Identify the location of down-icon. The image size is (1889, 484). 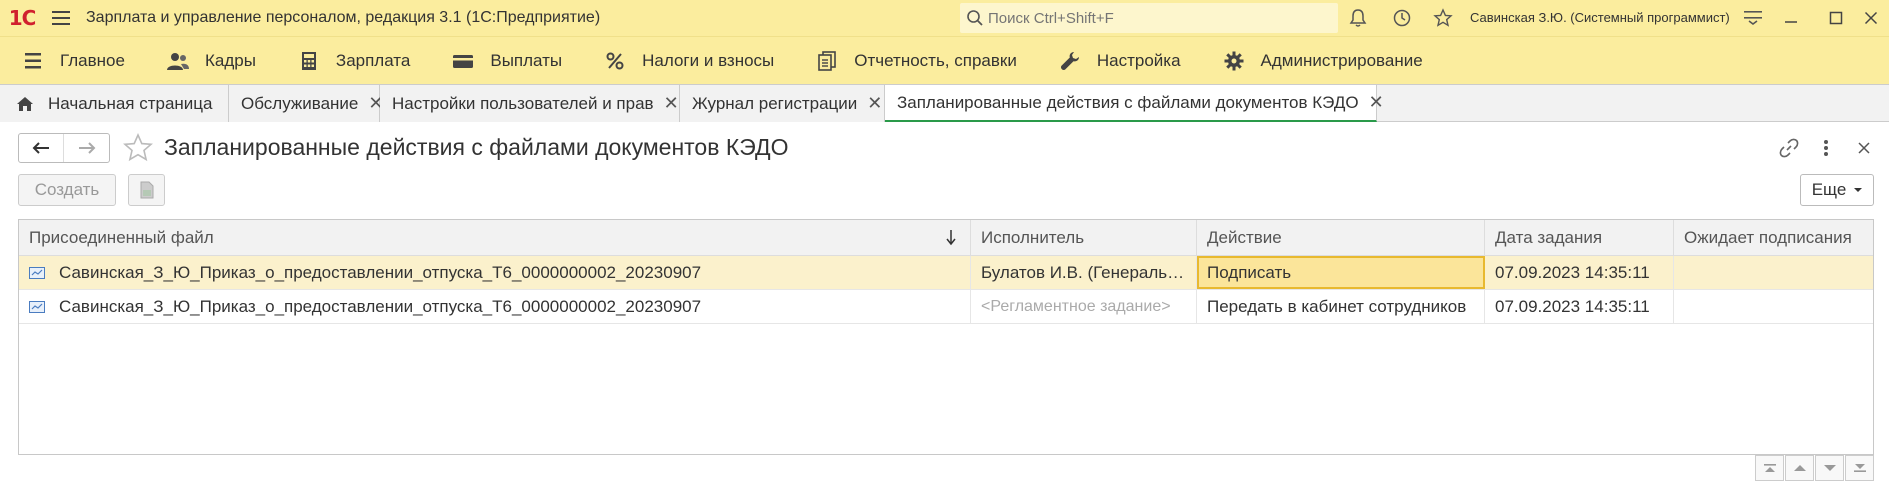
(1829, 468).